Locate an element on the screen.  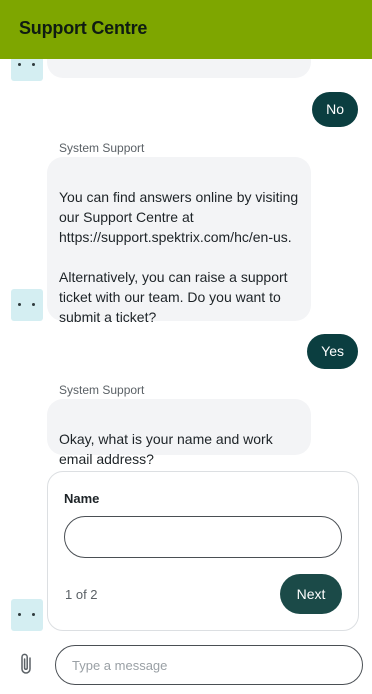
name-field is located at coordinates (203, 537).